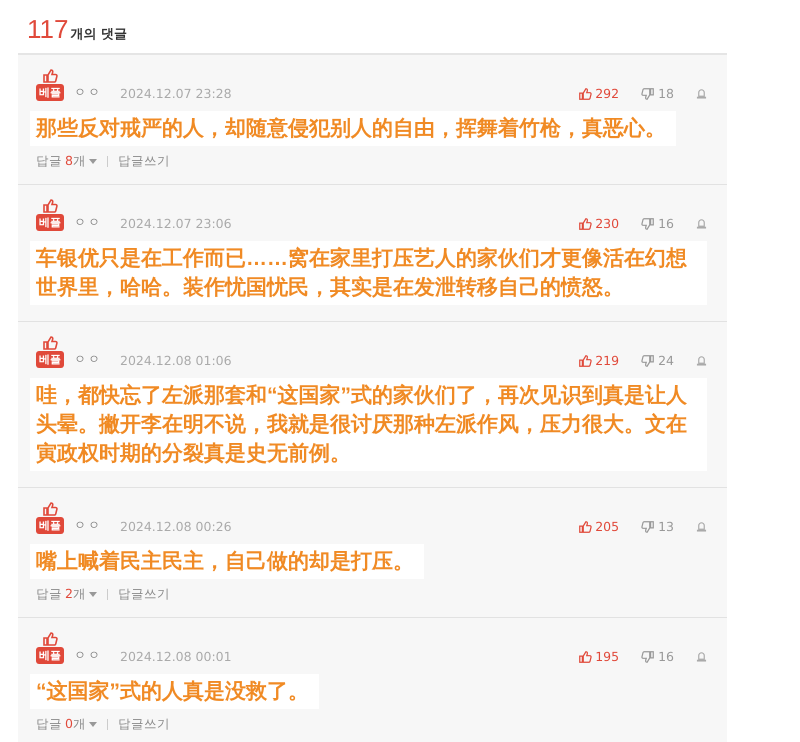  What do you see at coordinates (176, 656) in the screenshot?
I see `comment-date: 2024.12.08 00:01` at bounding box center [176, 656].